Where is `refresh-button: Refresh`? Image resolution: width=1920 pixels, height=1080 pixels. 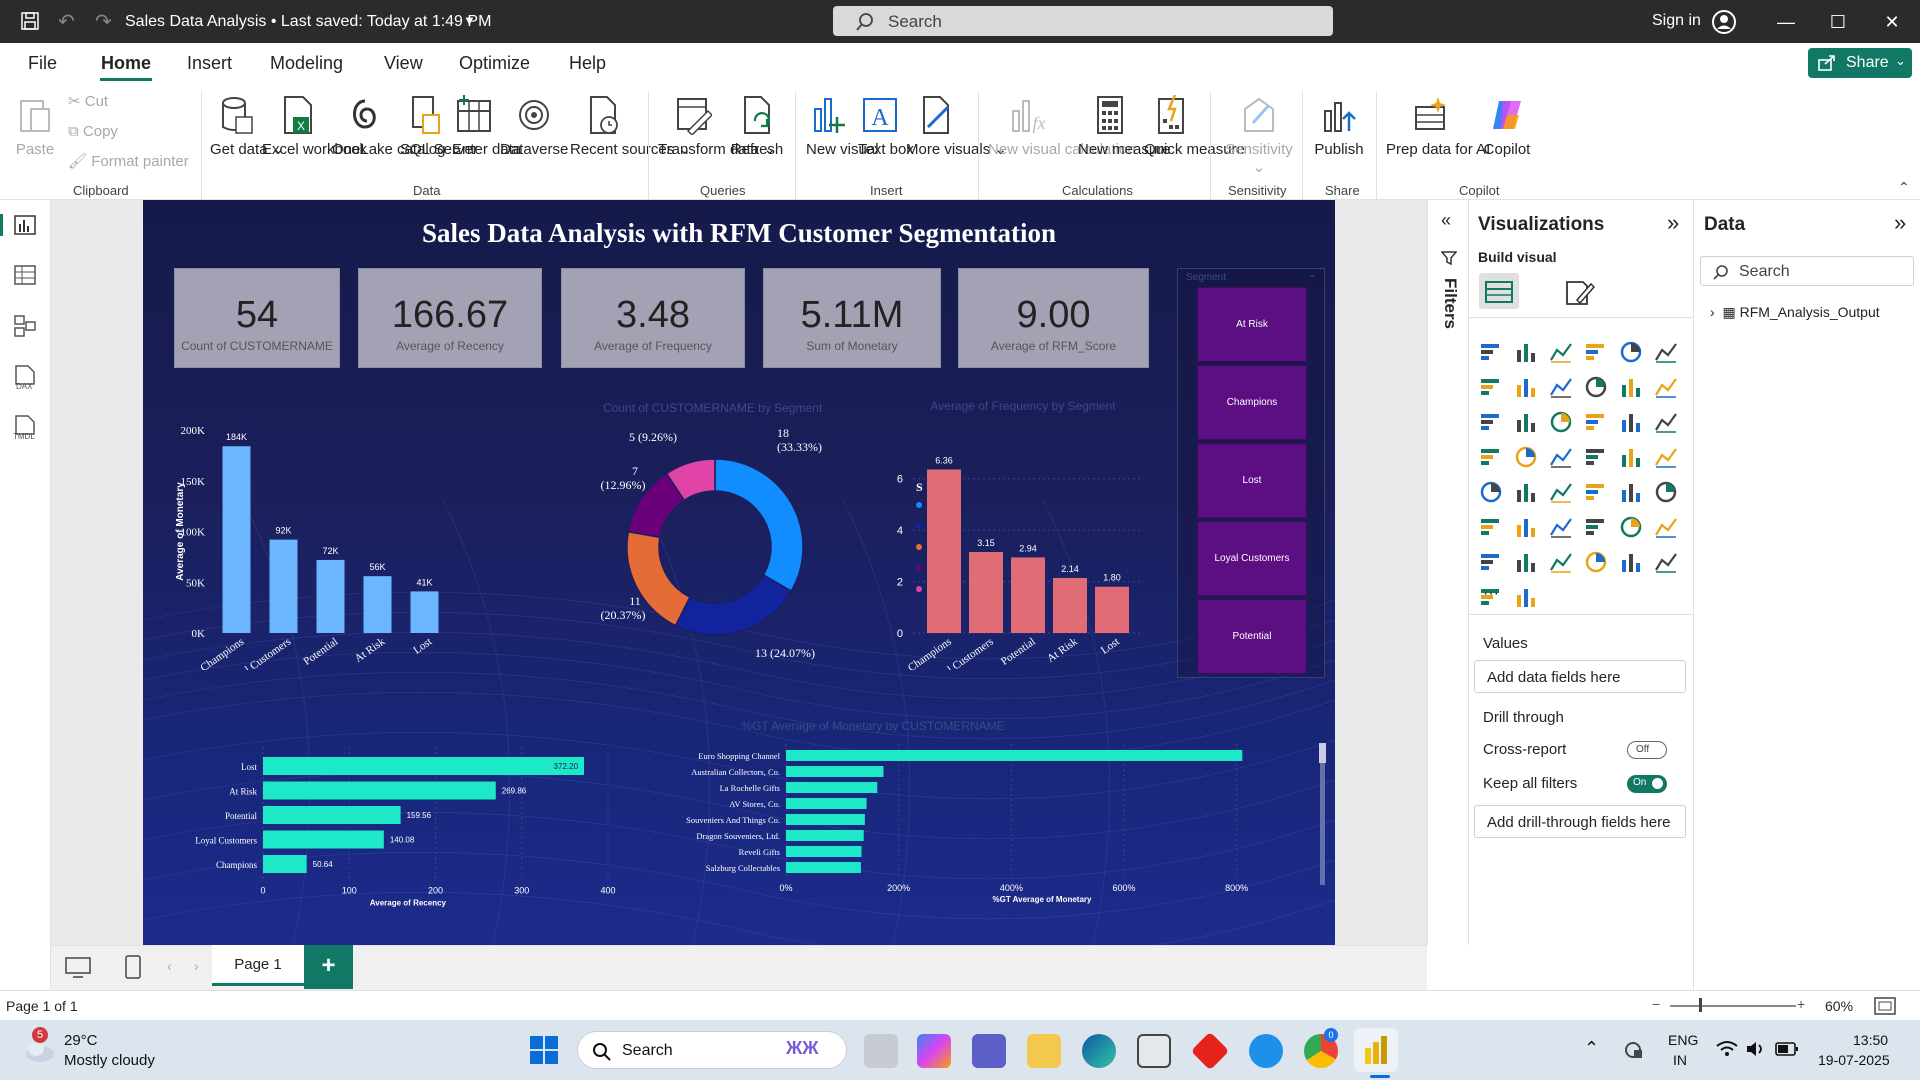
refresh-button: Refresh is located at coordinates (757, 127).